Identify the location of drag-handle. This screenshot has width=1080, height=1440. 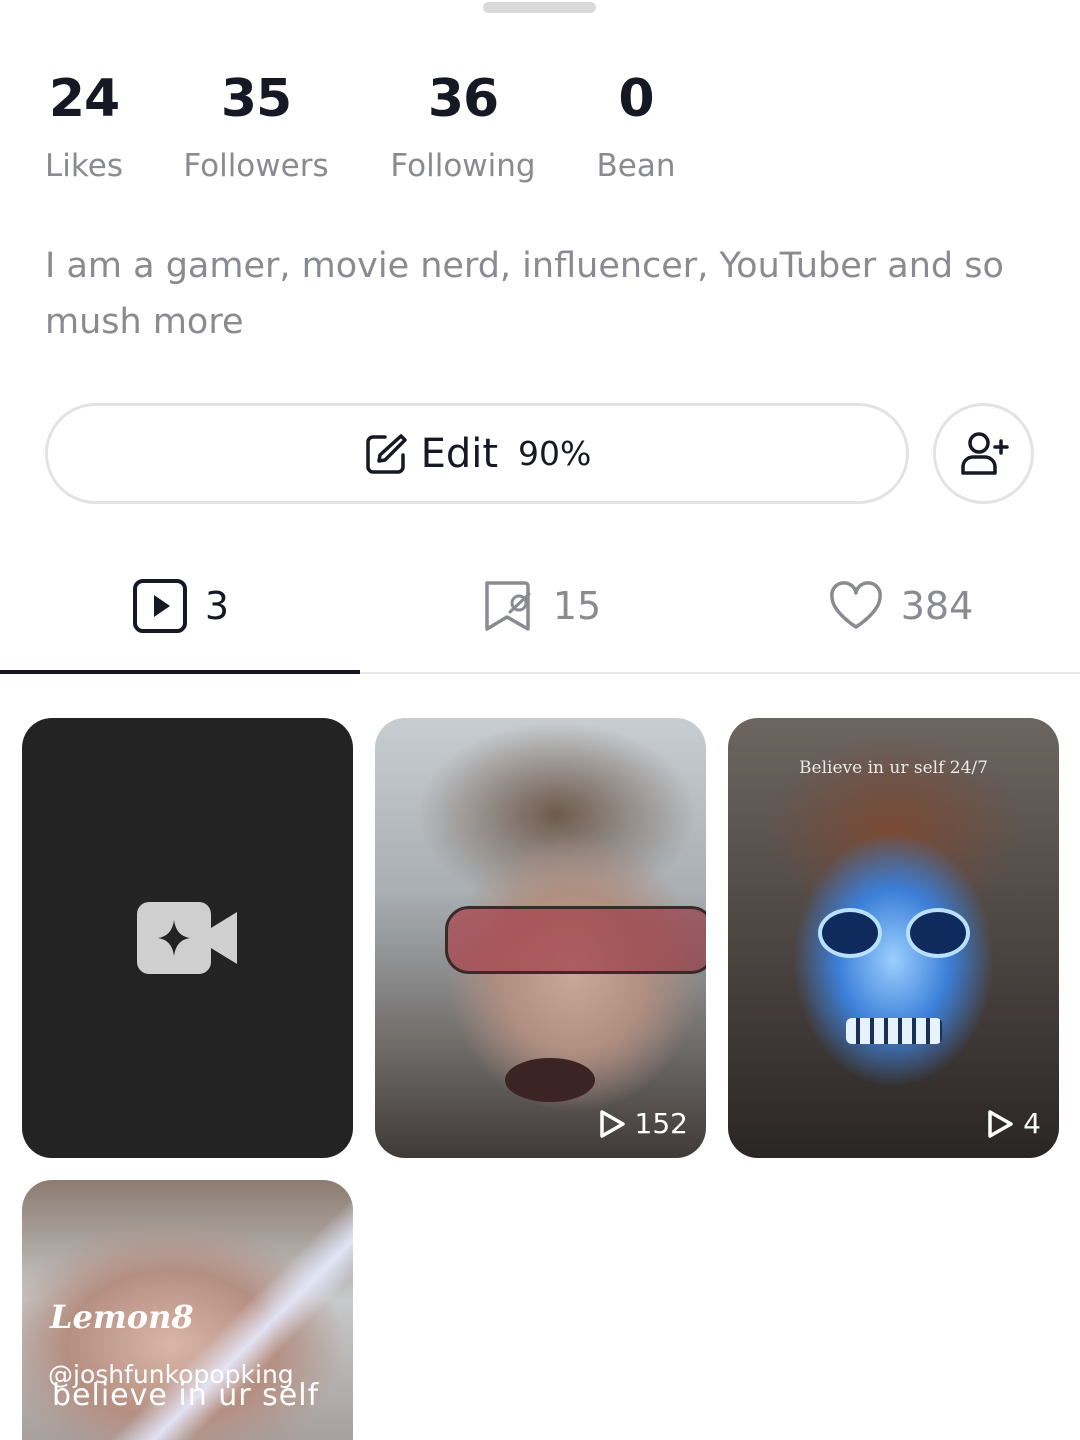
(539, 7).